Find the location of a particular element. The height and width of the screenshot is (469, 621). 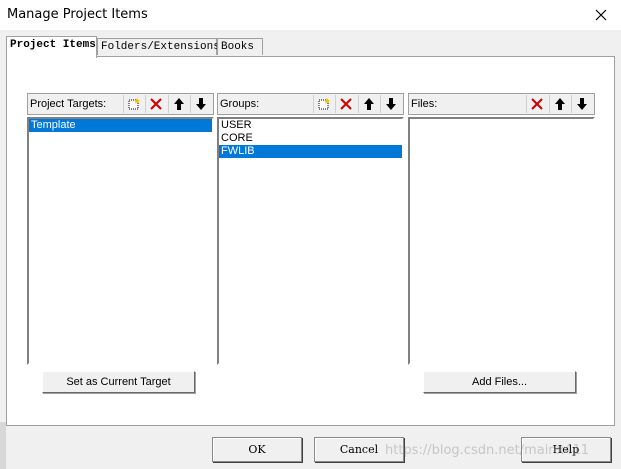

set-current-target-button: Set as Current Target is located at coordinates (118, 382).